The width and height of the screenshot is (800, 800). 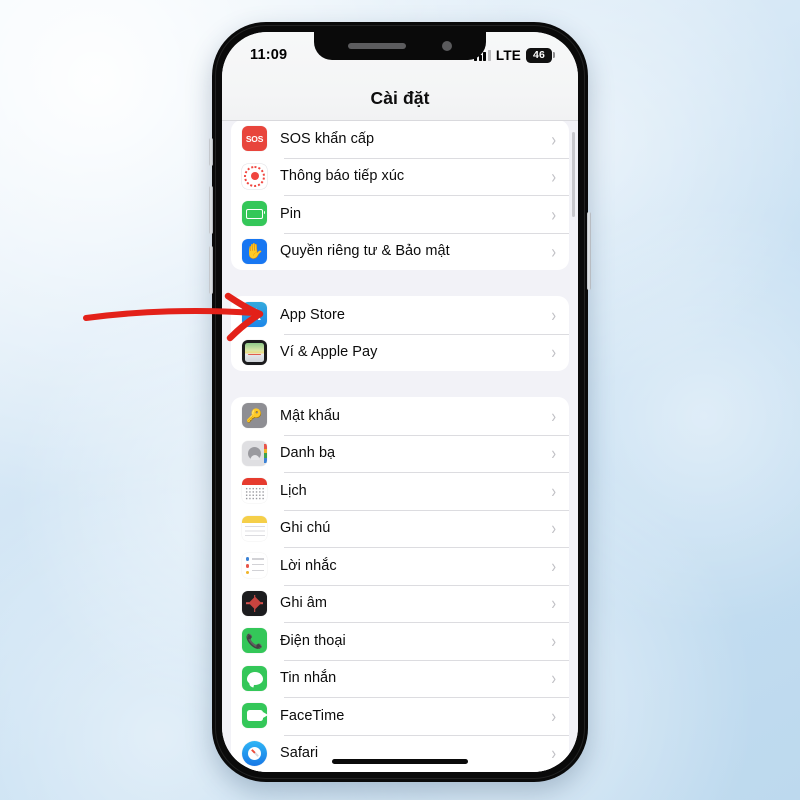 What do you see at coordinates (573, 174) in the screenshot?
I see `scrollbar` at bounding box center [573, 174].